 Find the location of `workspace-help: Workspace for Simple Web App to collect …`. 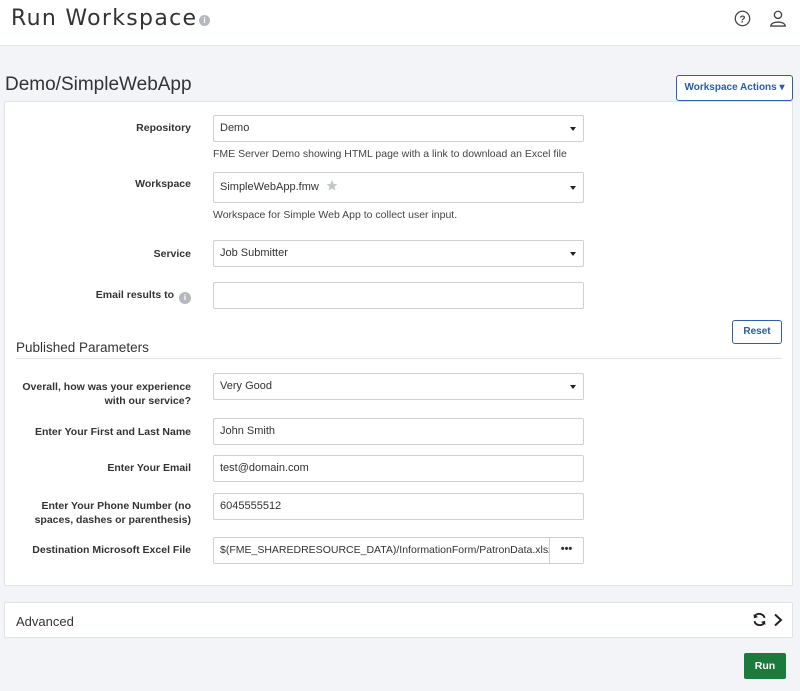

workspace-help: Workspace for Simple Web App to collect … is located at coordinates (335, 215).